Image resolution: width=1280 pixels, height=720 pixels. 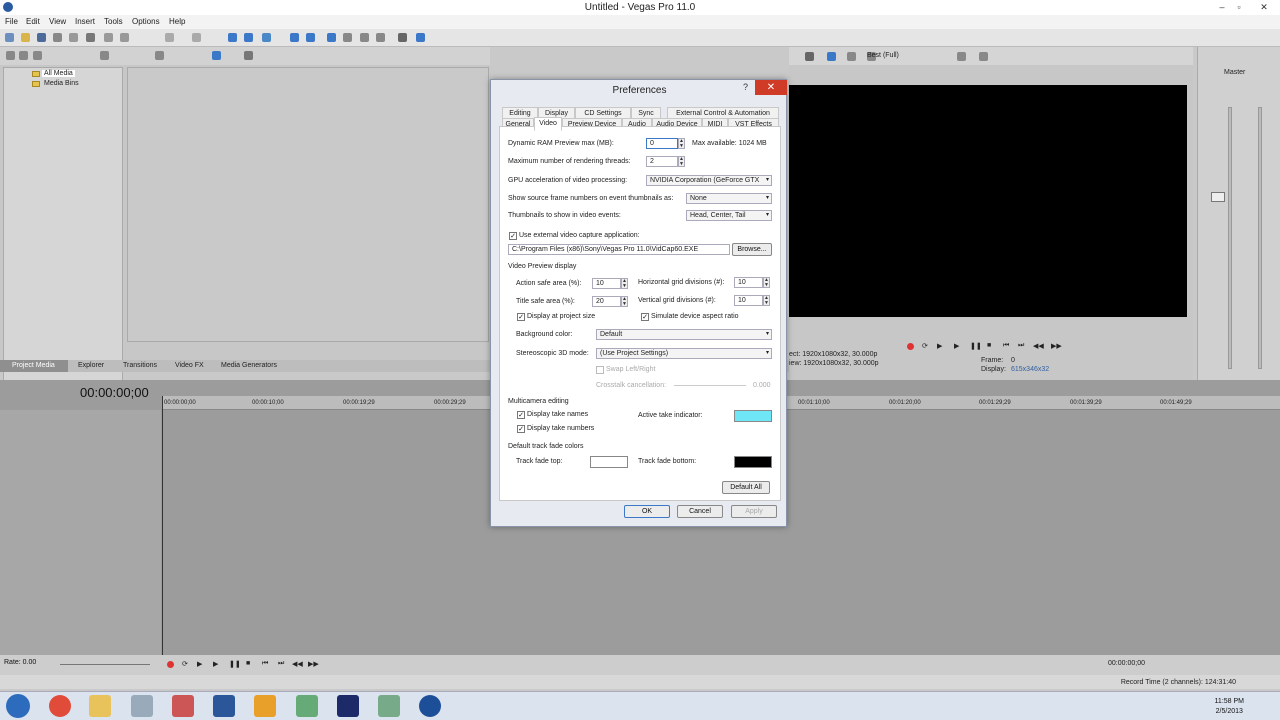 What do you see at coordinates (104, 55) in the screenshot?
I see `remove-media-icon` at bounding box center [104, 55].